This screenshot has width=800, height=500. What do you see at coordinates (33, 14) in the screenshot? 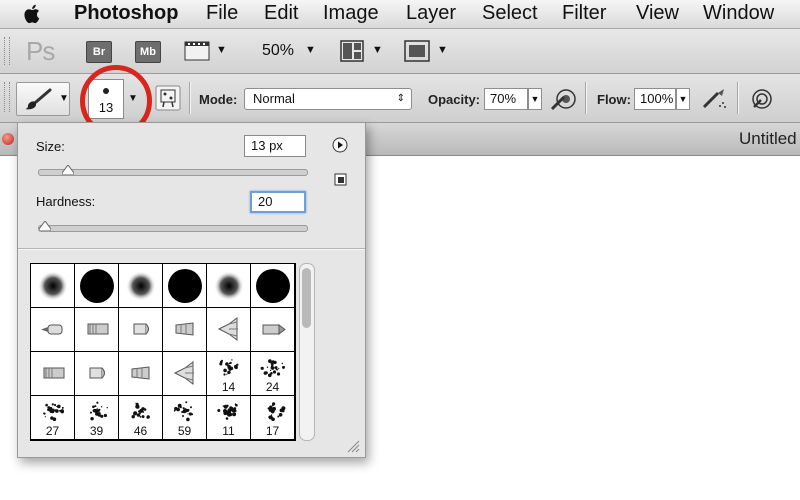
I see `apple-icon` at bounding box center [33, 14].